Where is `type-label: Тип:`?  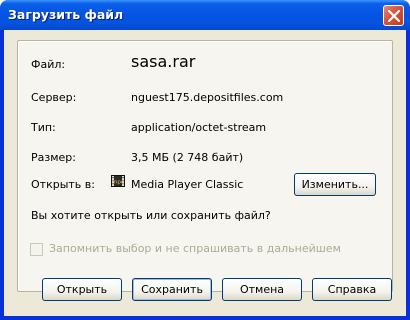 type-label: Тип: is located at coordinates (43, 127).